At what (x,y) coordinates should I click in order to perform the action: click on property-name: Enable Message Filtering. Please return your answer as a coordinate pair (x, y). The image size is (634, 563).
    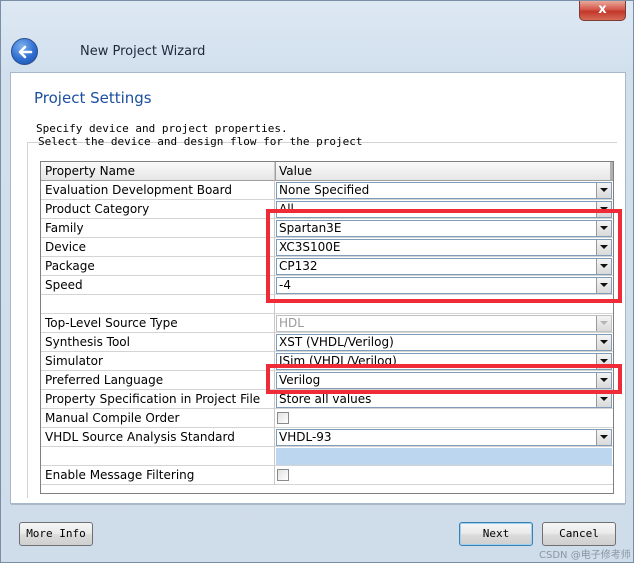
    Looking at the image, I should click on (158, 475).